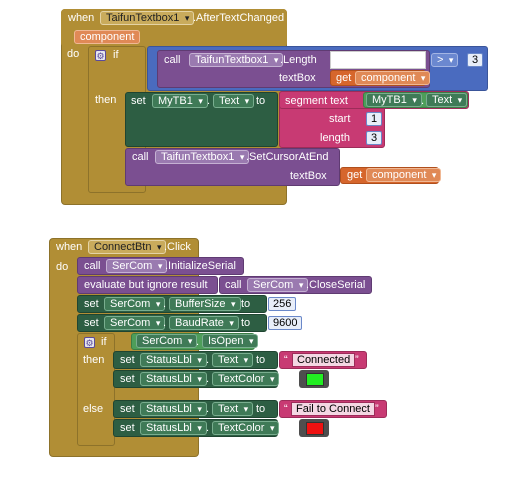 This screenshot has height=482, width=514. What do you see at coordinates (298, 60) in the screenshot?
I see `call-method: .Length` at bounding box center [298, 60].